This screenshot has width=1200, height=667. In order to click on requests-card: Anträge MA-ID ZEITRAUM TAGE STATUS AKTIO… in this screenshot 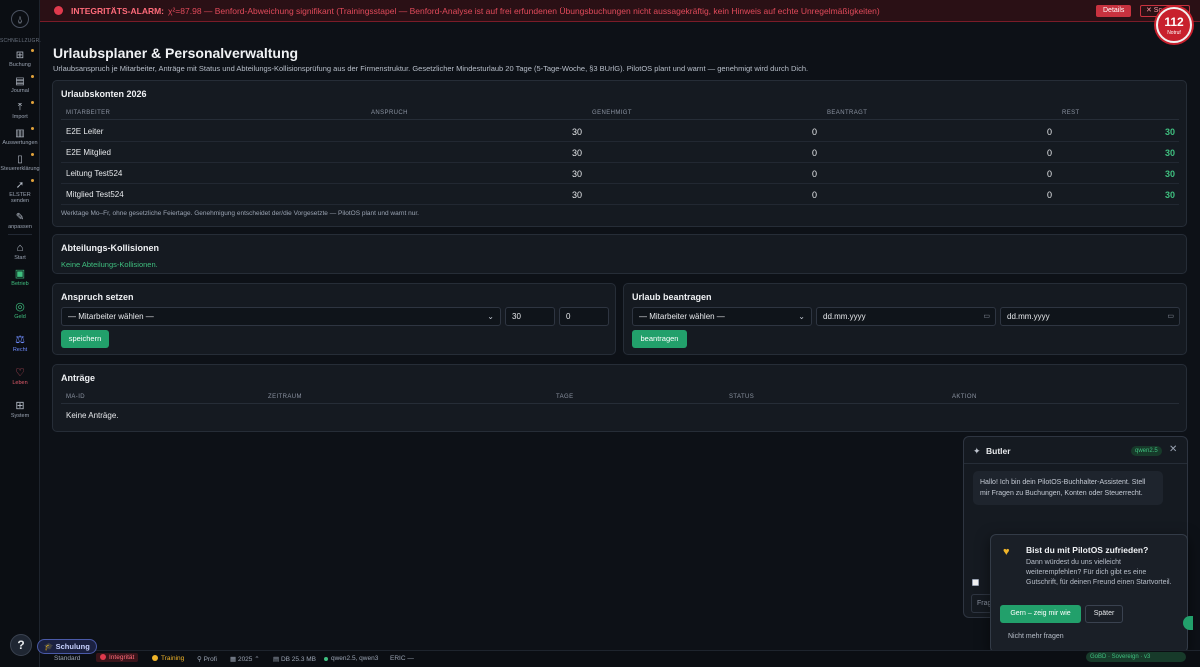, I will do `click(619, 398)`.